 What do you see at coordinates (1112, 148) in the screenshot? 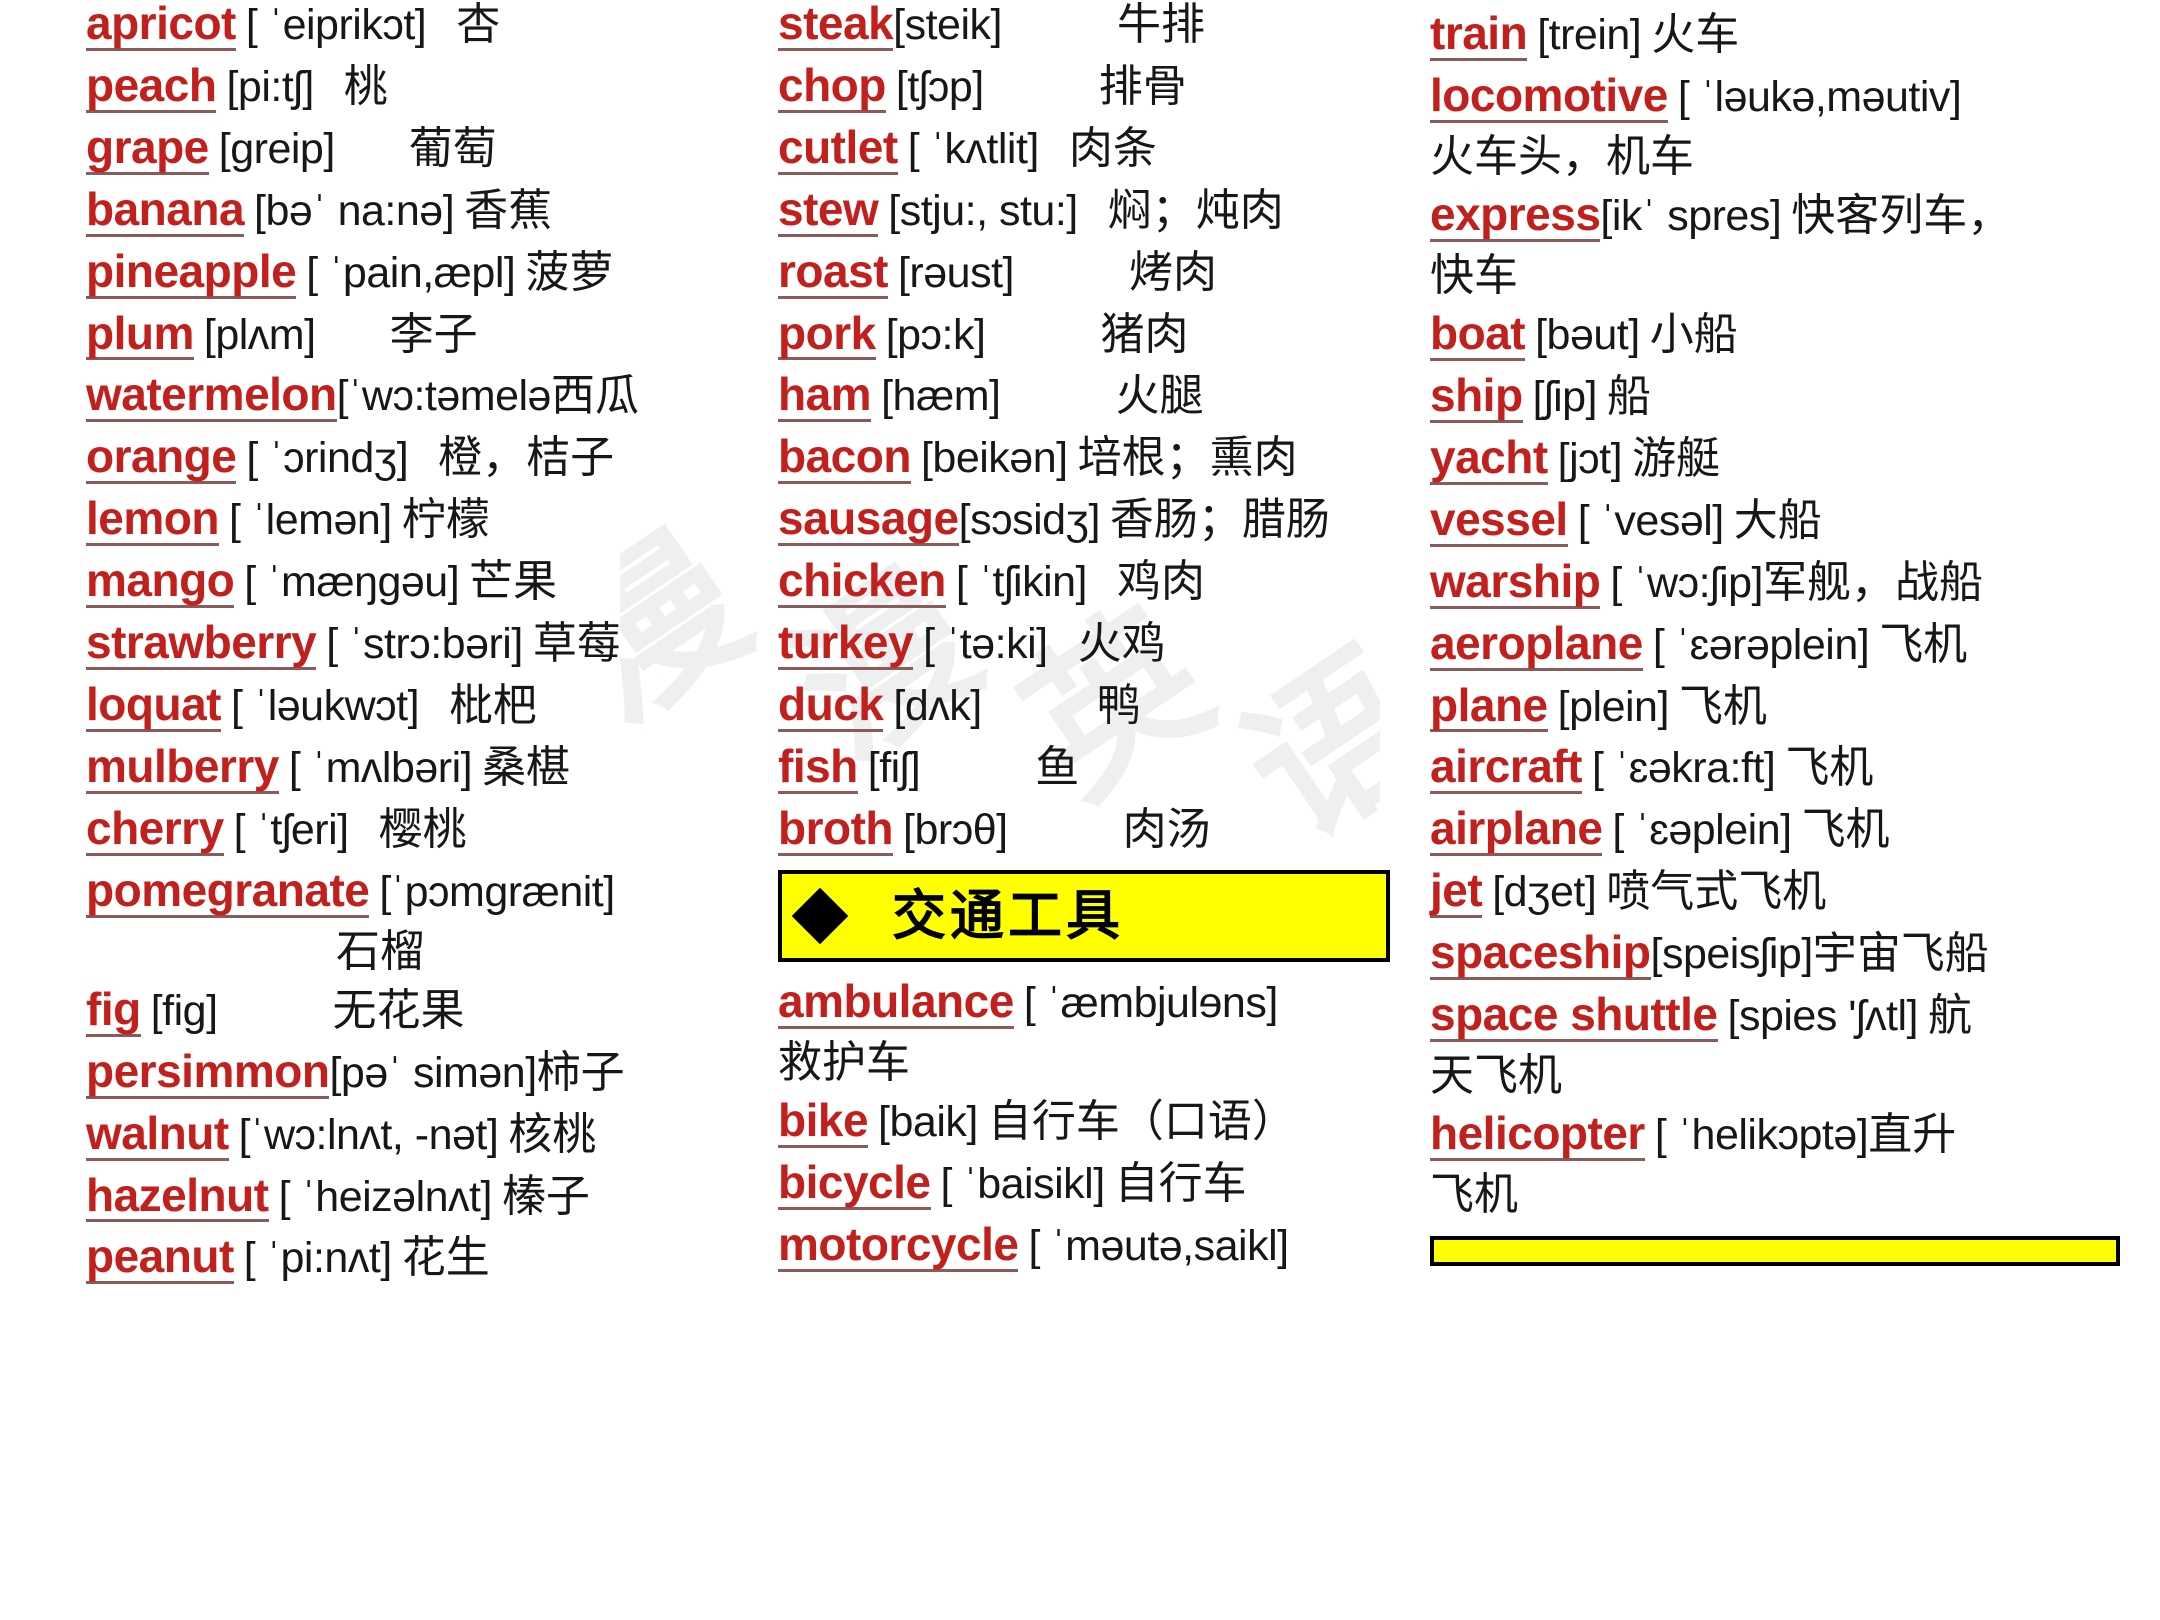
I see `vocab-translation: 肉条` at bounding box center [1112, 148].